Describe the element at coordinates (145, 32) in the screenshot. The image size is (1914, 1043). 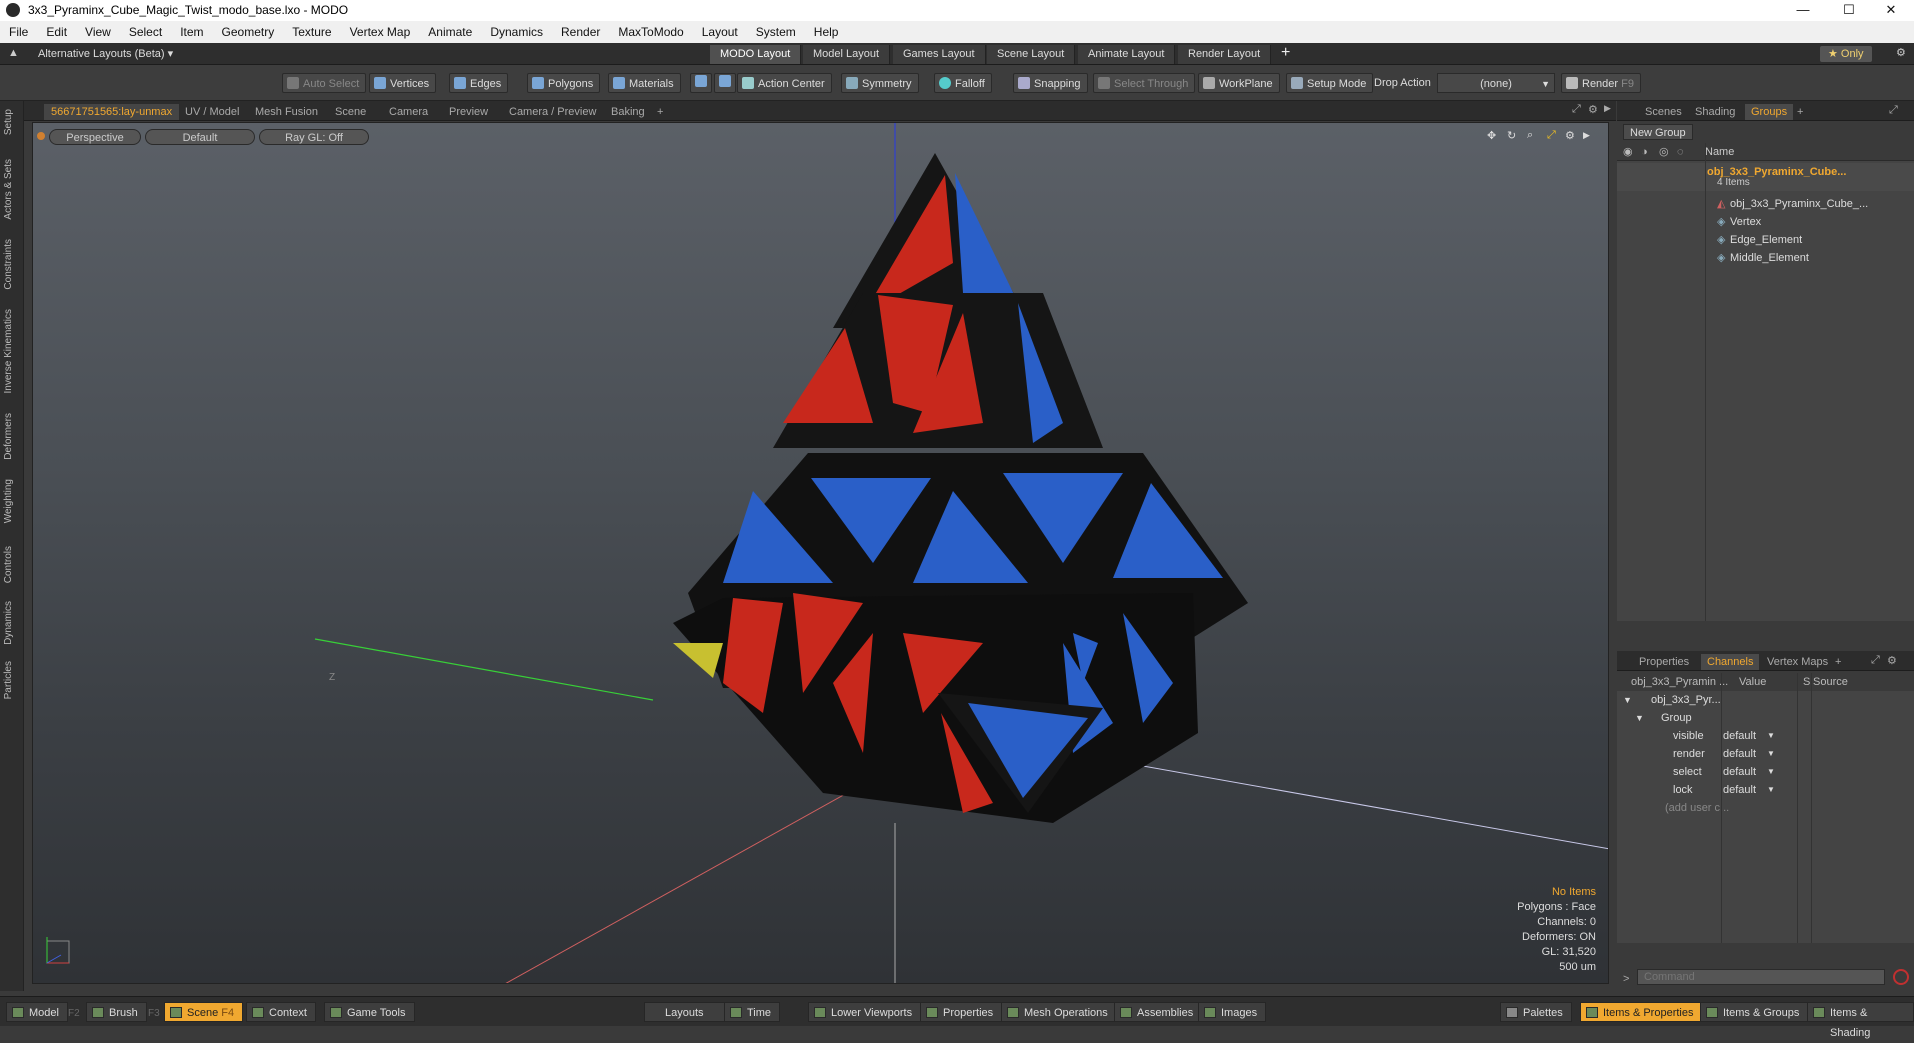
I see `menu-select: Select` at that location.